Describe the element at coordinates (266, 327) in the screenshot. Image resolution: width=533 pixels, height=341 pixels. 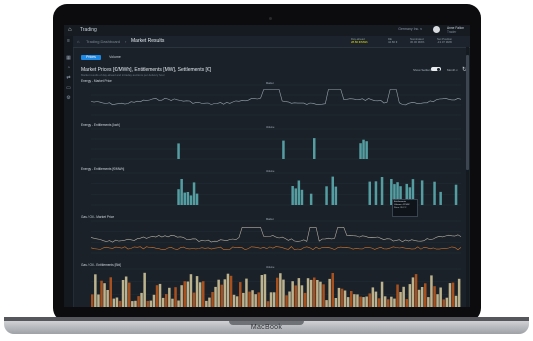
I see `device-brand: MacBook` at that location.